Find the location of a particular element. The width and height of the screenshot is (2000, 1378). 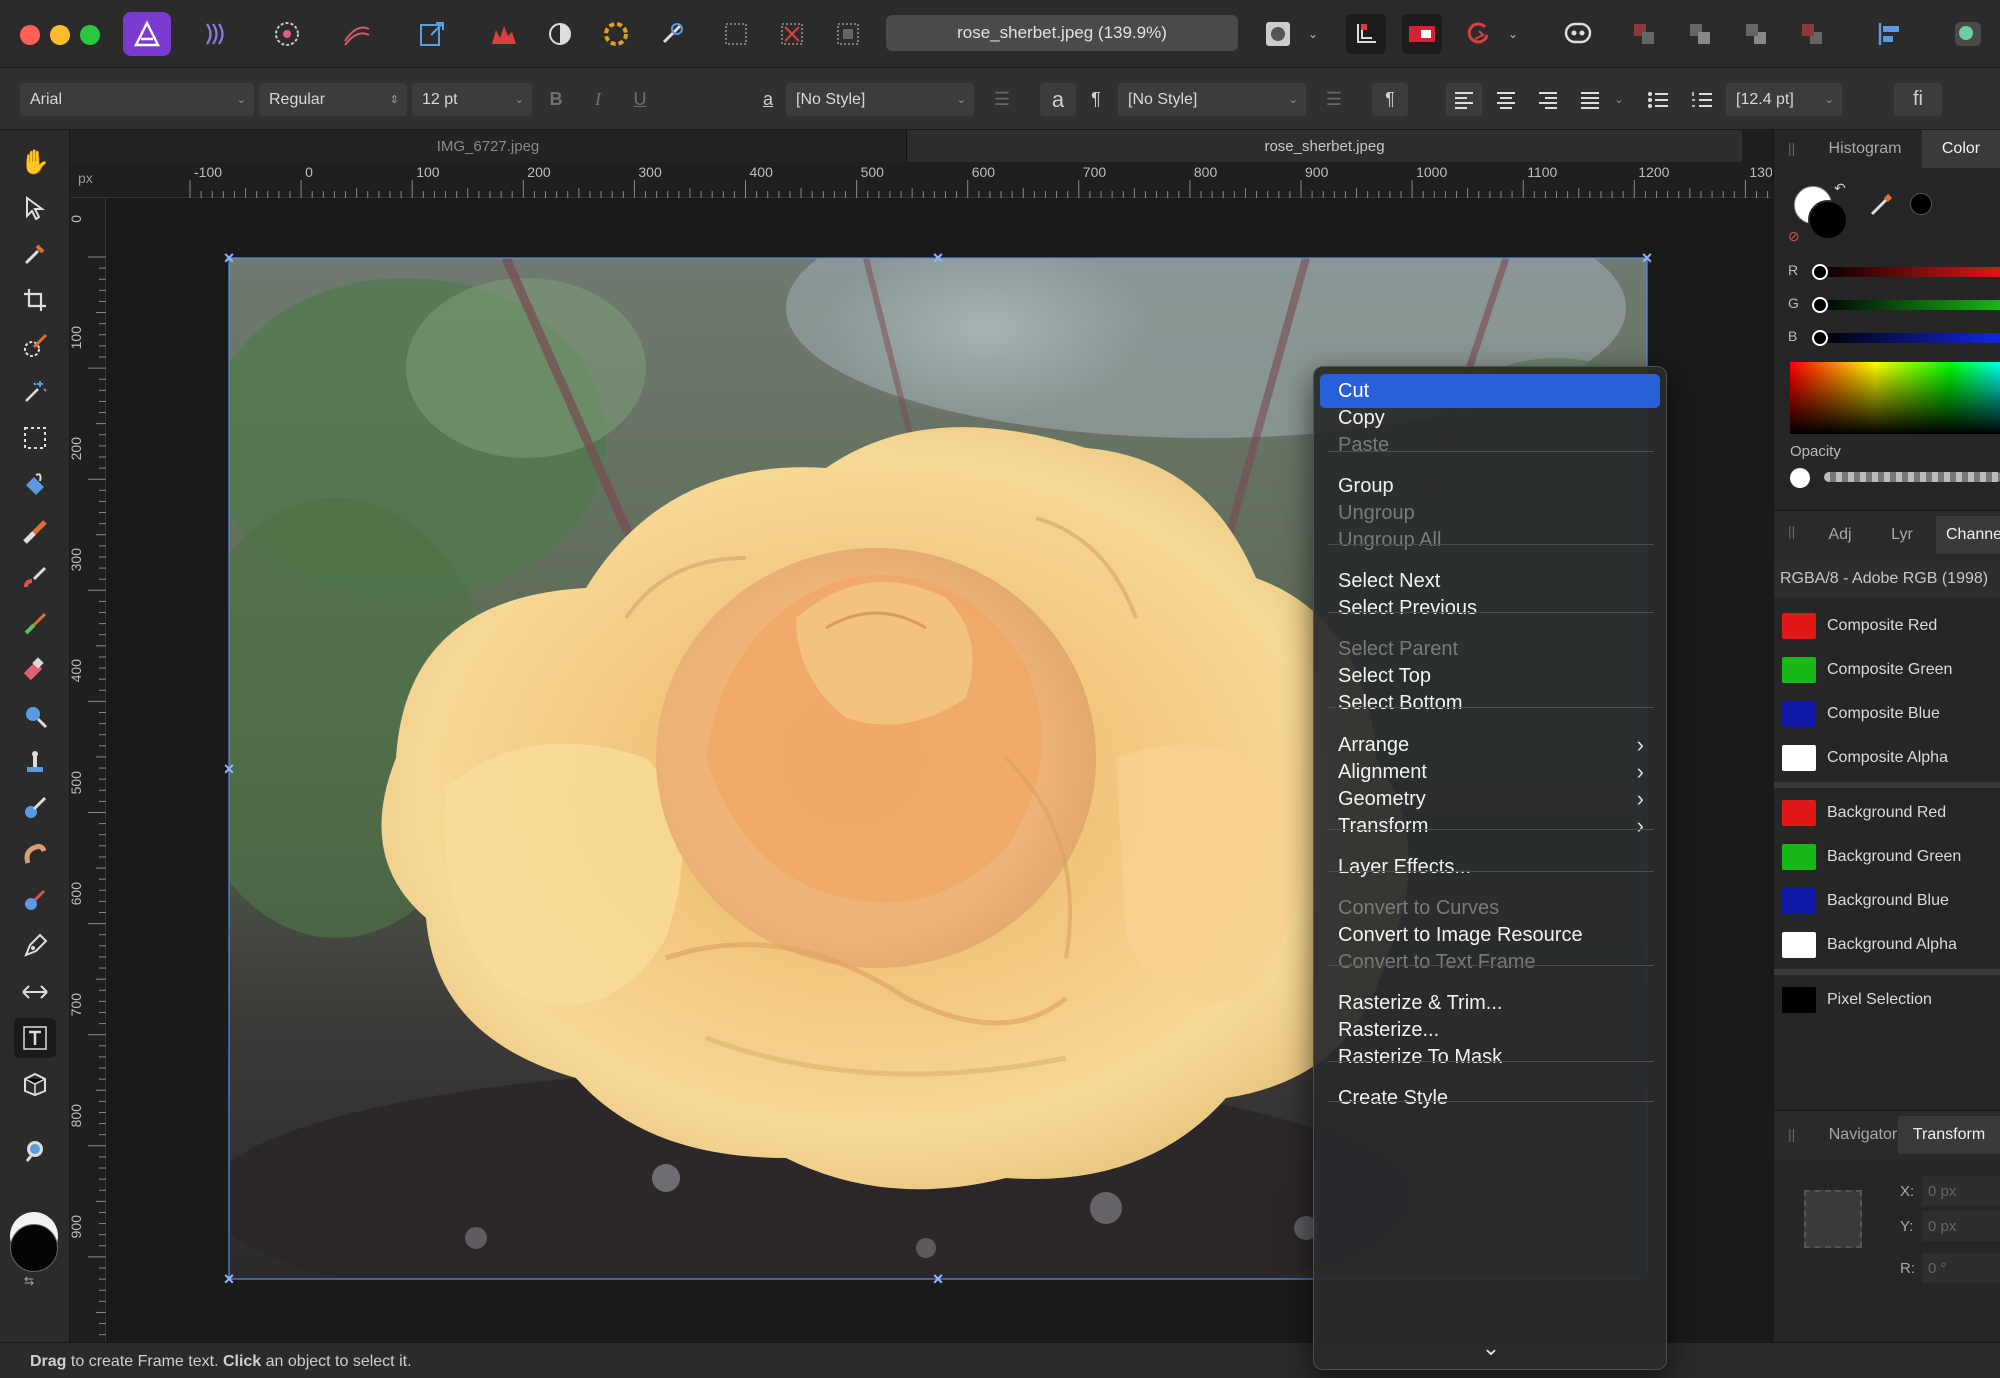

channel-row-pixel-selection: Pixel Selection is located at coordinates (1887, 1000).